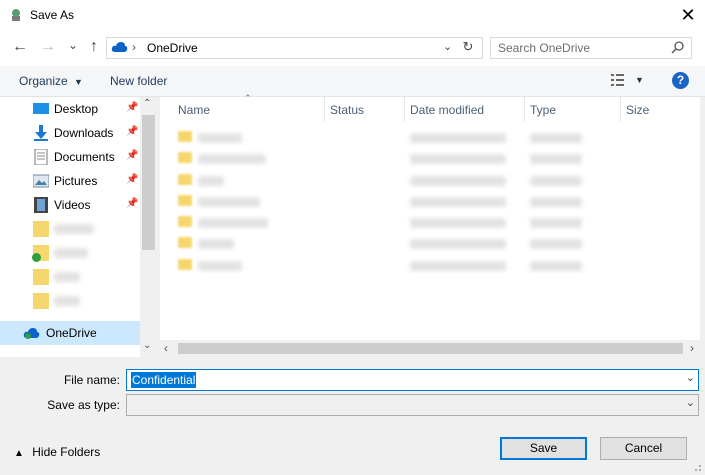 The width and height of the screenshot is (705, 475). What do you see at coordinates (643, 448) in the screenshot?
I see `cancel-button: Cancel` at bounding box center [643, 448].